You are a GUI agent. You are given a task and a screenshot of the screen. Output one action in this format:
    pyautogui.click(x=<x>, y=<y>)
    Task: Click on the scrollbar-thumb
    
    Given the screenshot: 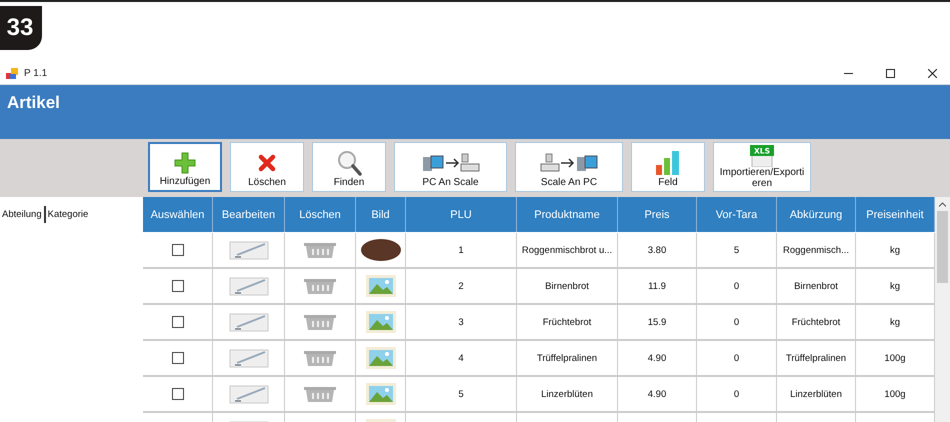 What is the action you would take?
    pyautogui.click(x=942, y=247)
    